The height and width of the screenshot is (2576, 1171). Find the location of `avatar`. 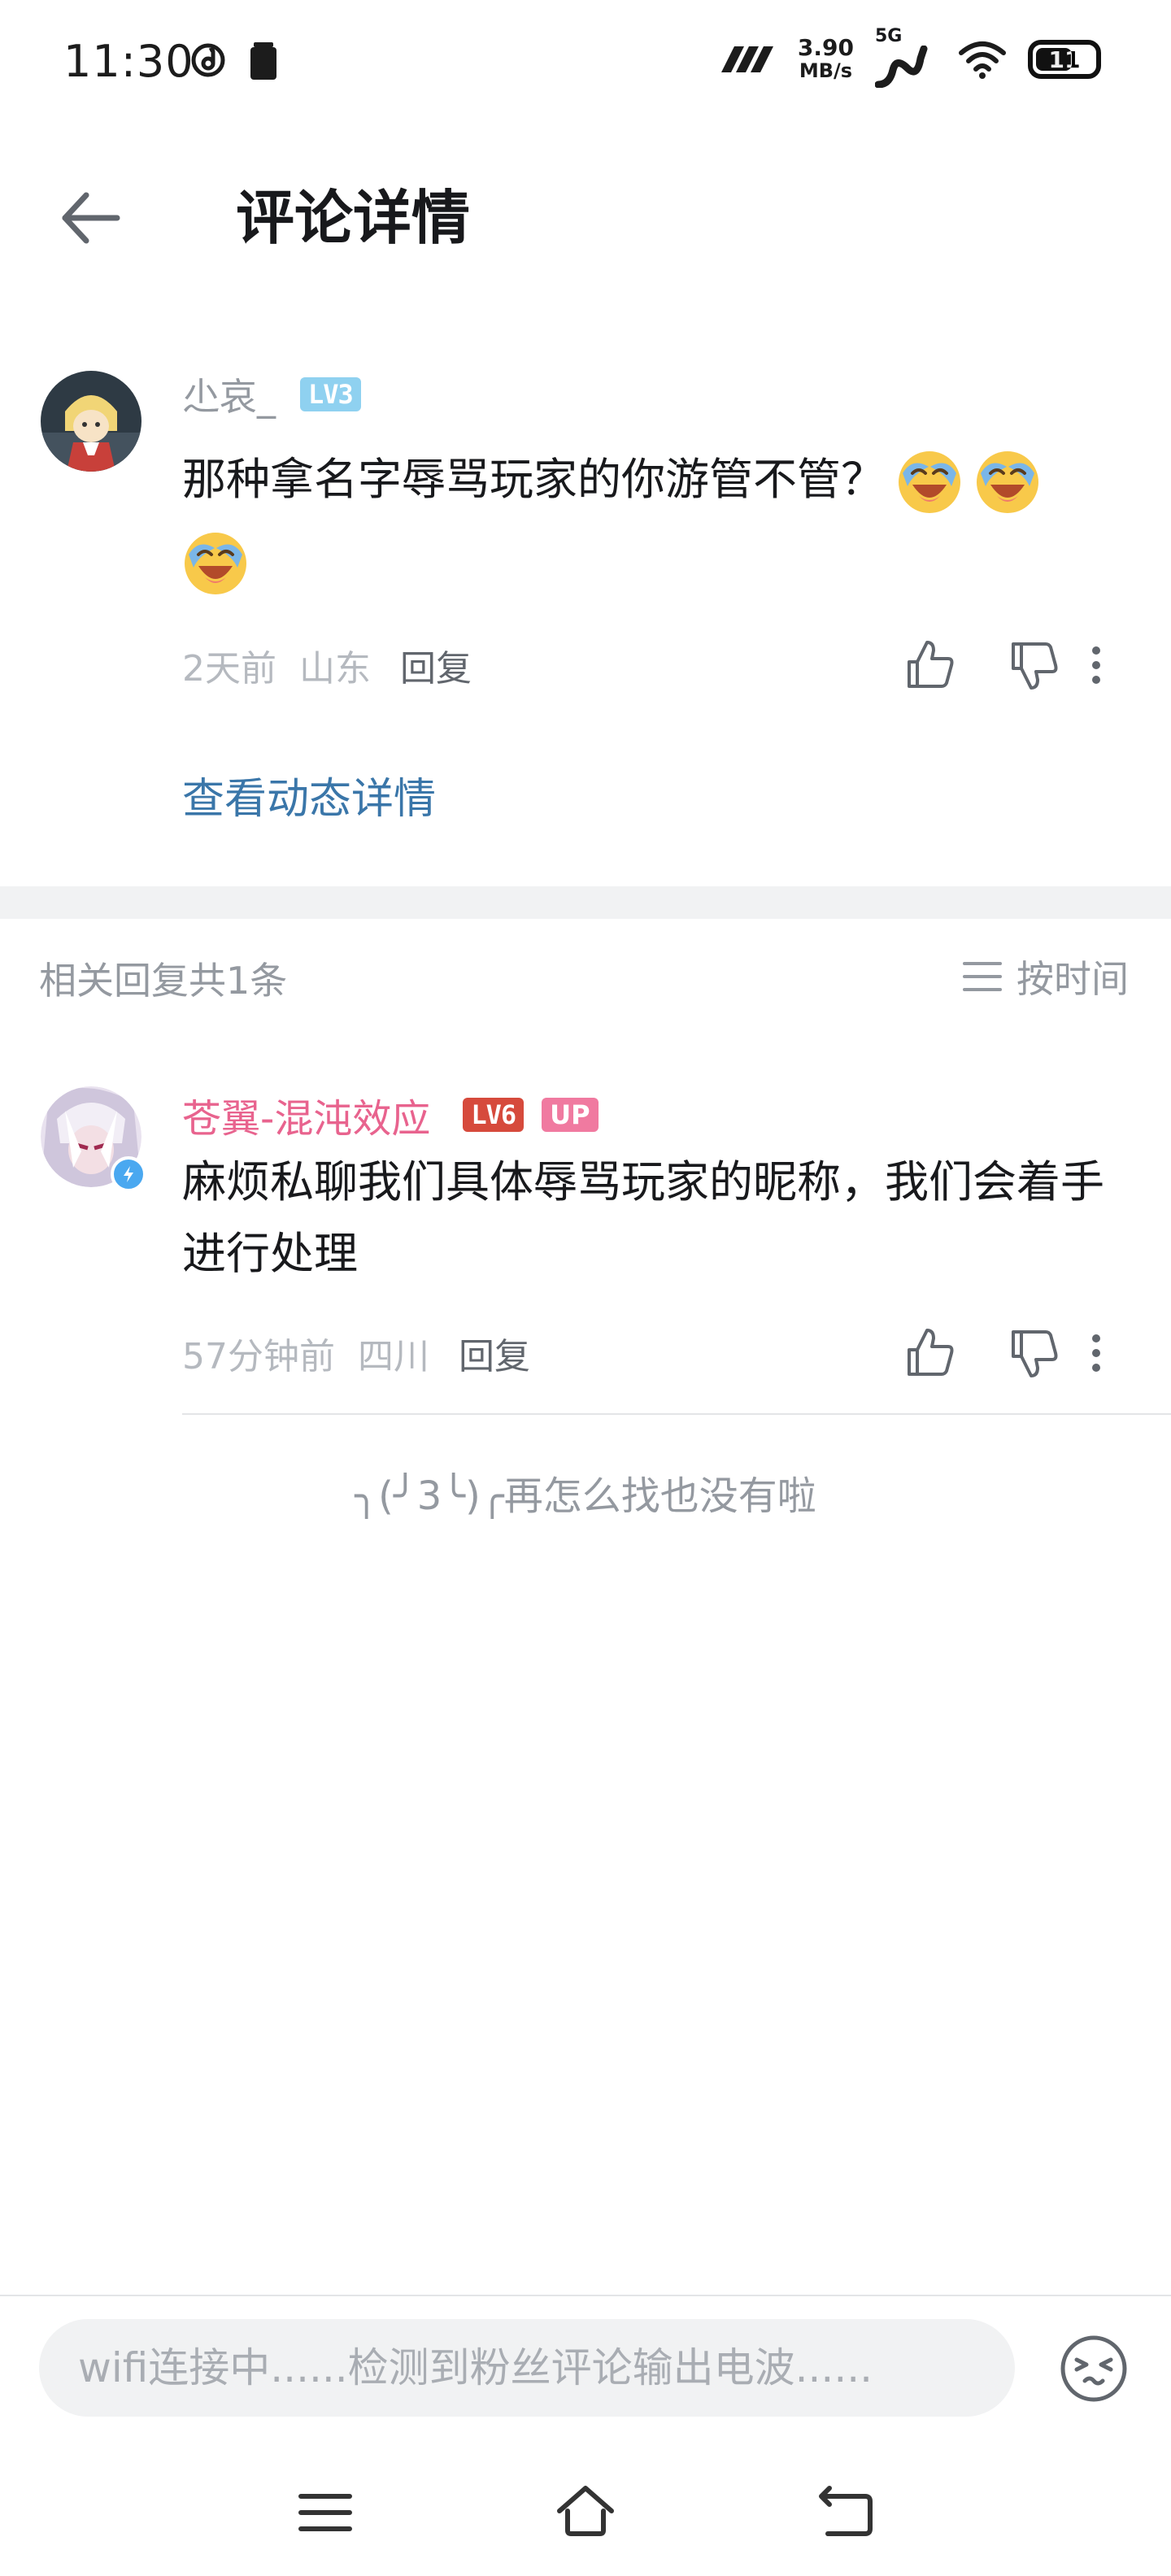

avatar is located at coordinates (91, 422).